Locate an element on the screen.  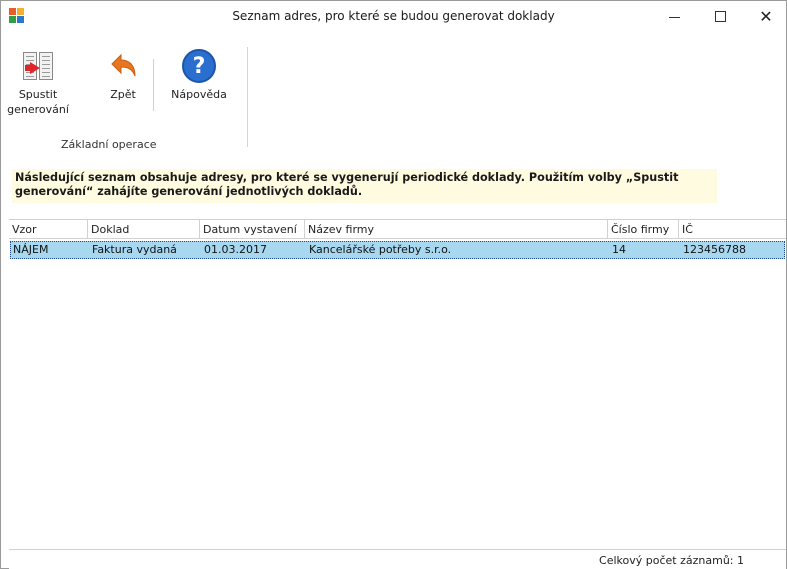
maximize-icon is located at coordinates (720, 16).